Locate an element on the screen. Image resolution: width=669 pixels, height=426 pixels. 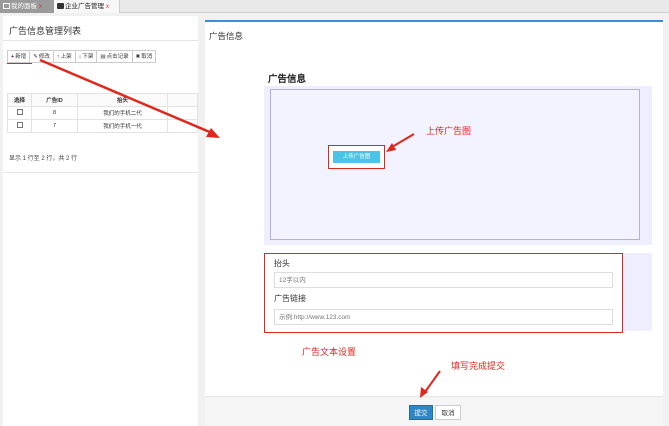
id-cell: 8 is located at coordinates (54, 113).